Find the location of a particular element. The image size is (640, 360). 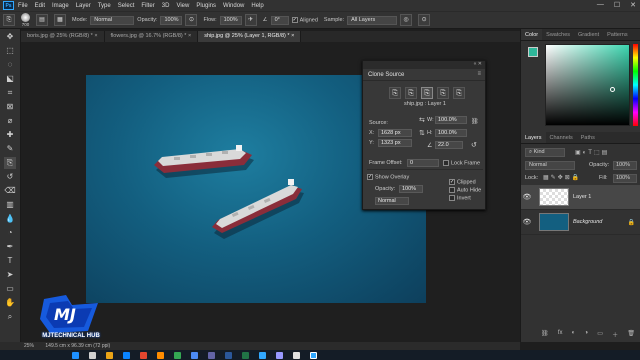

auto-hide-checkbox: Auto Hide is located at coordinates (465, 190).